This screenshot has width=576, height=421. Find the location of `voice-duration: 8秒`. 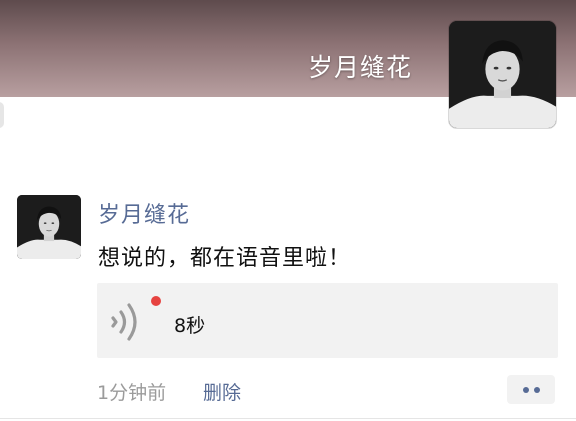

voice-duration: 8秒 is located at coordinates (190, 326).